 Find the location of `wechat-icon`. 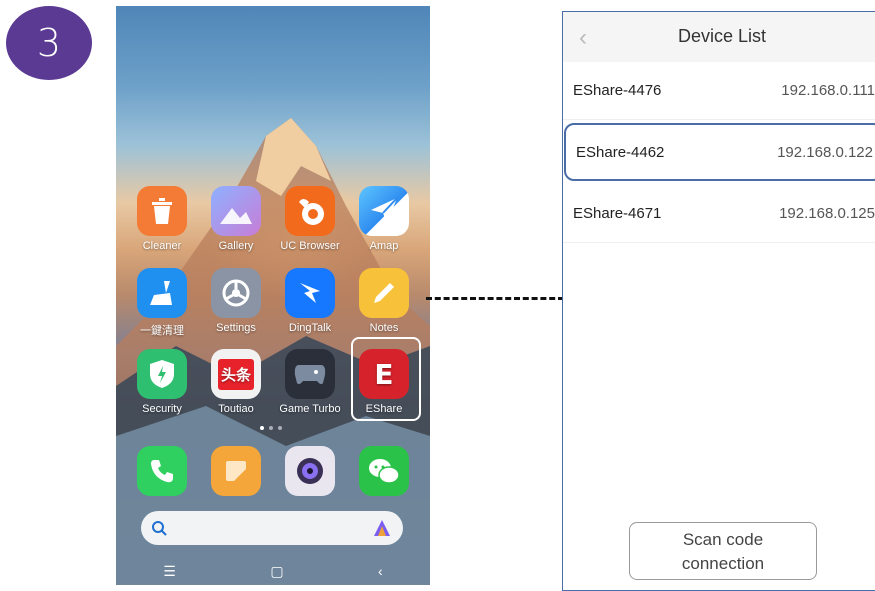

wechat-icon is located at coordinates (384, 471).